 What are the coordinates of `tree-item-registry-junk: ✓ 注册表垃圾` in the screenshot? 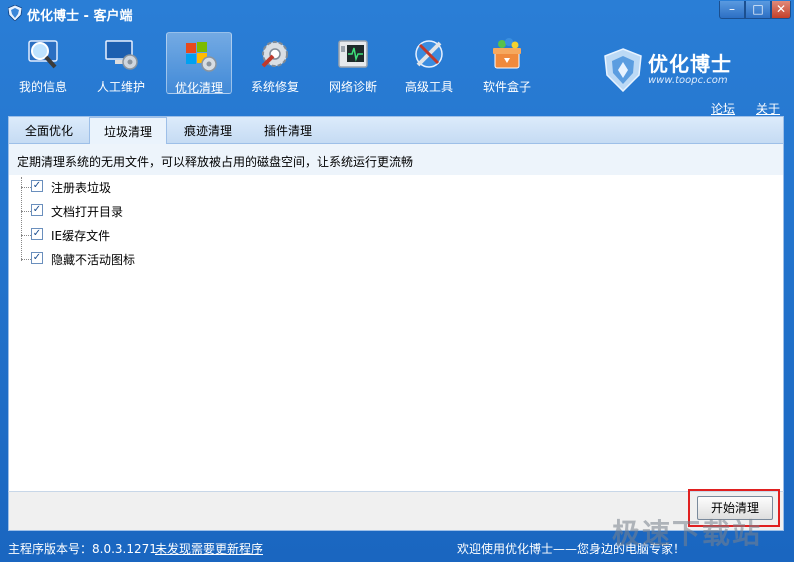 It's located at (119, 187).